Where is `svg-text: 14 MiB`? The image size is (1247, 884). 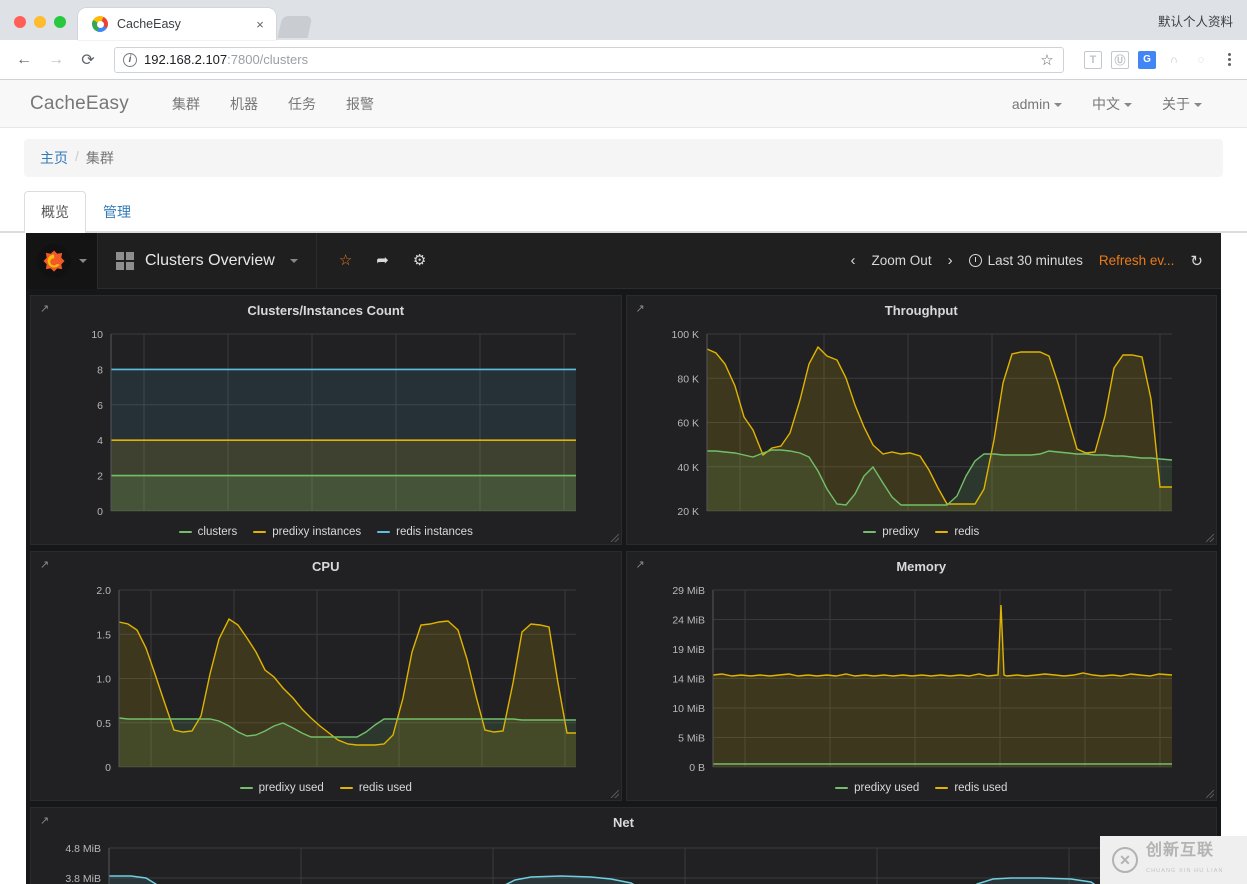 svg-text: 14 MiB is located at coordinates (688, 680).